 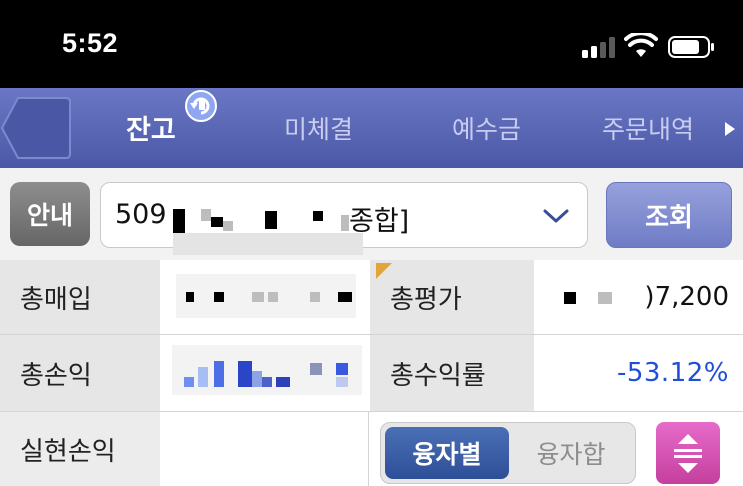 What do you see at coordinates (452, 373) in the screenshot?
I see `total-return-label: 총수익률` at bounding box center [452, 373].